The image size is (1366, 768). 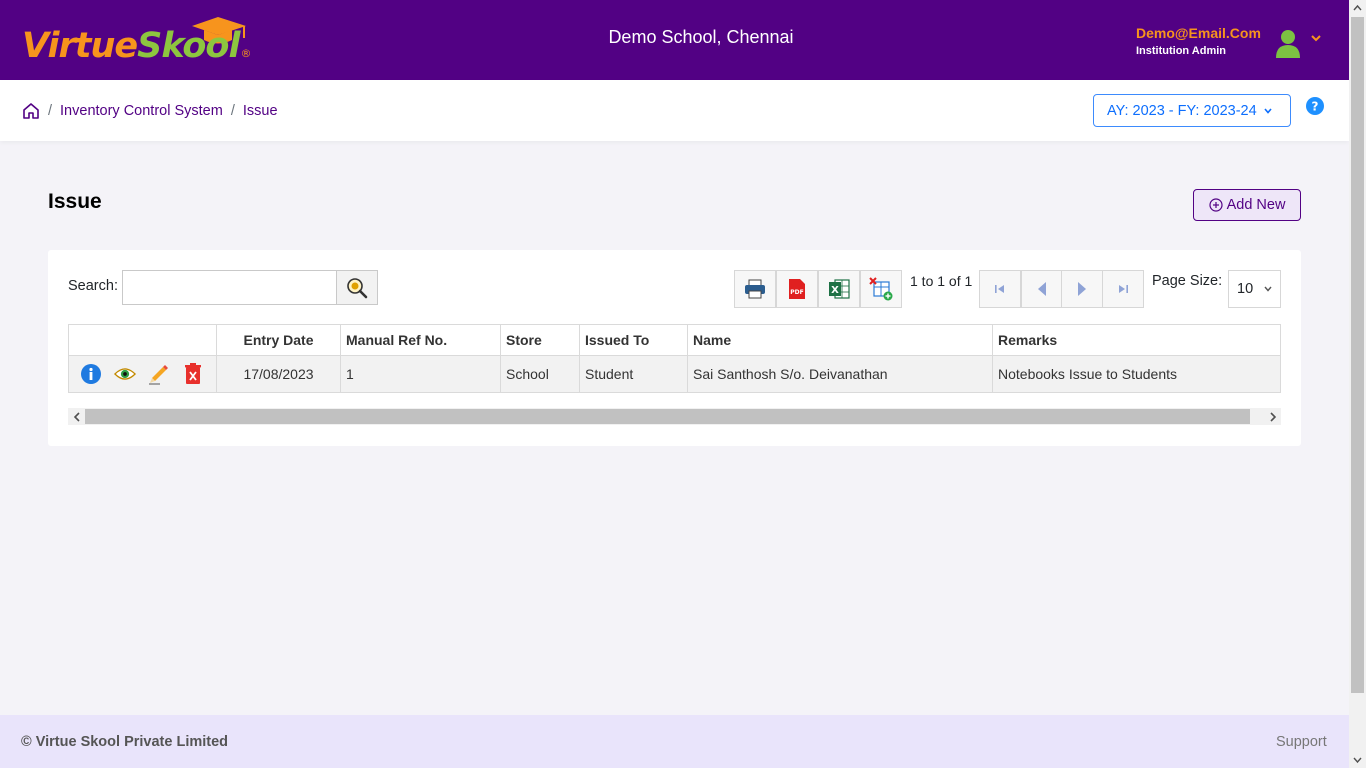 What do you see at coordinates (1245, 289) in the screenshot?
I see `page-size-value: 10` at bounding box center [1245, 289].